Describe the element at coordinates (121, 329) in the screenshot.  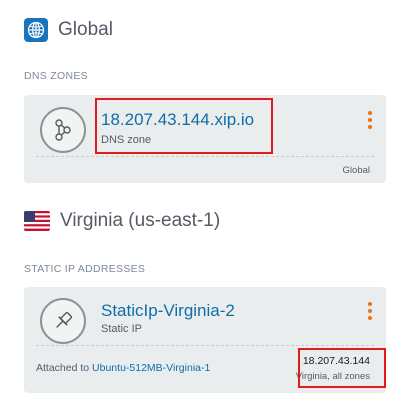
I see `static-ip-type-label: Static IP` at that location.